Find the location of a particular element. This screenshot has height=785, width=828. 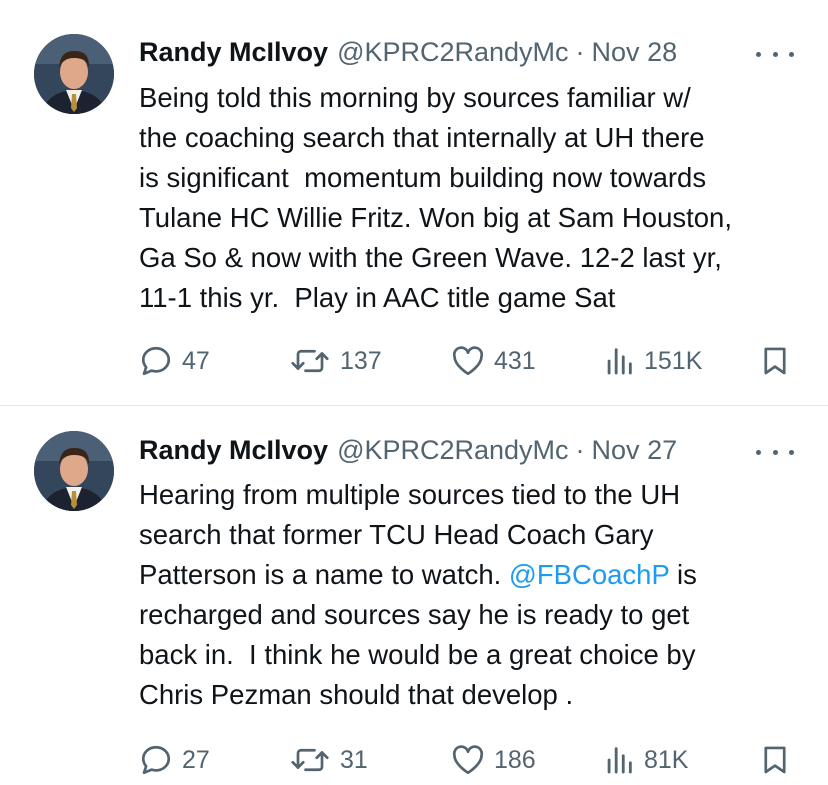

like-count: 186 is located at coordinates (515, 759).